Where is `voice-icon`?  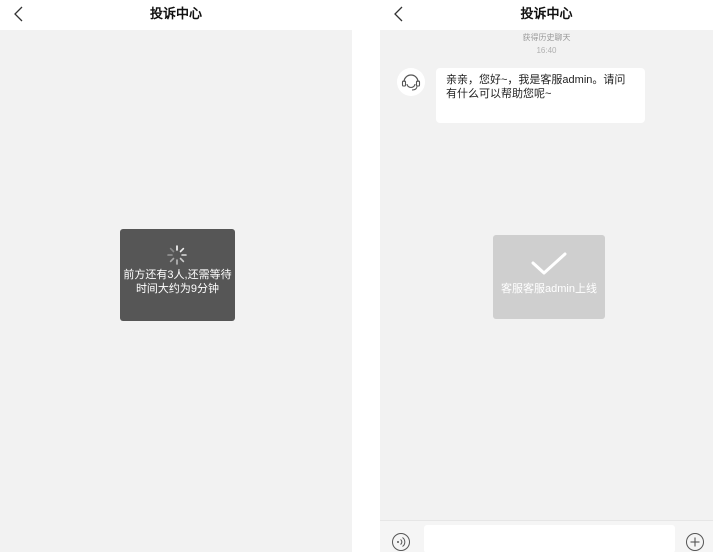 voice-icon is located at coordinates (401, 542).